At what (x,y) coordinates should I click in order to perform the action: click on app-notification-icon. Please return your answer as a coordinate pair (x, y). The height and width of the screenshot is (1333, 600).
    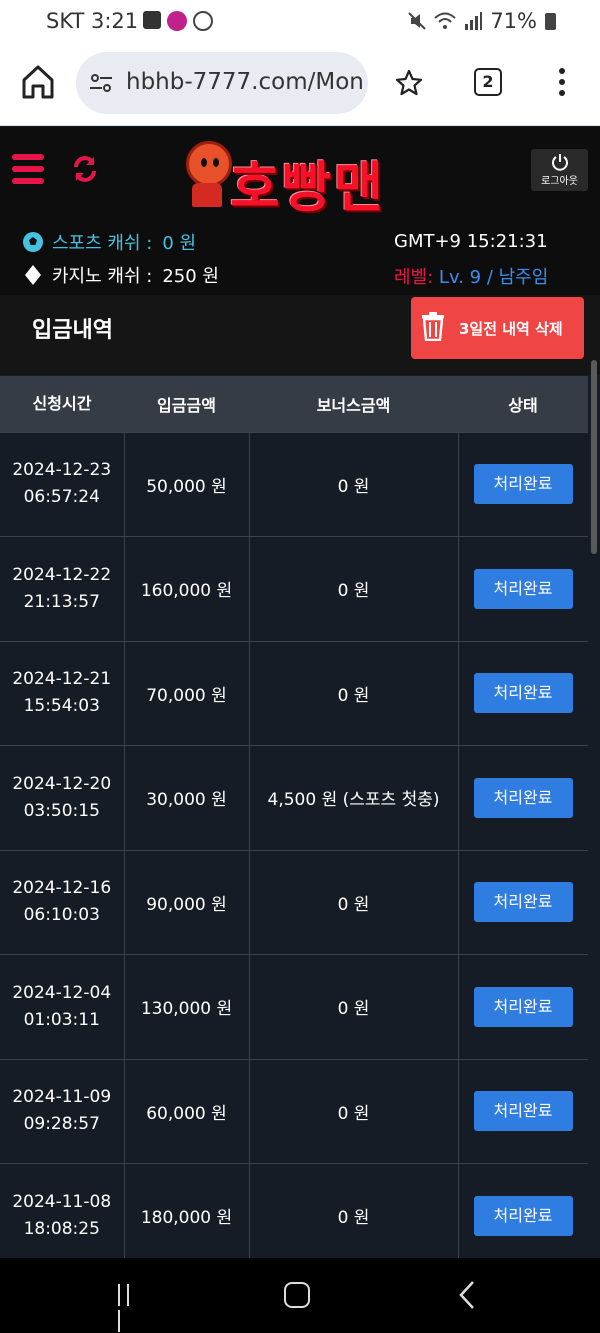
    Looking at the image, I should click on (177, 21).